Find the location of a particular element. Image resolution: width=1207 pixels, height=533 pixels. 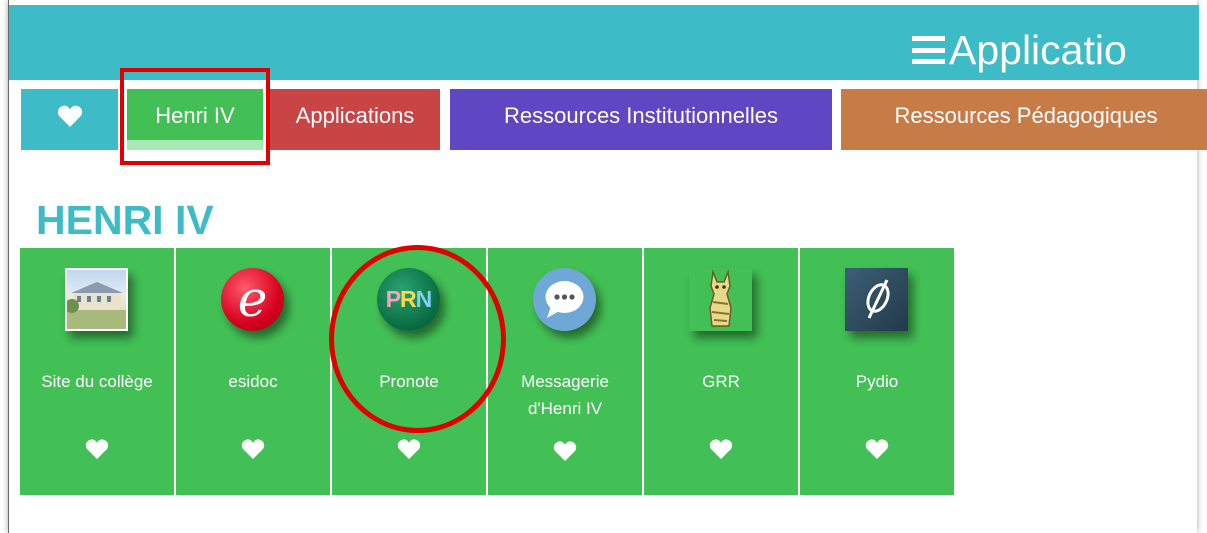

app-name: GRR is located at coordinates (721, 381).